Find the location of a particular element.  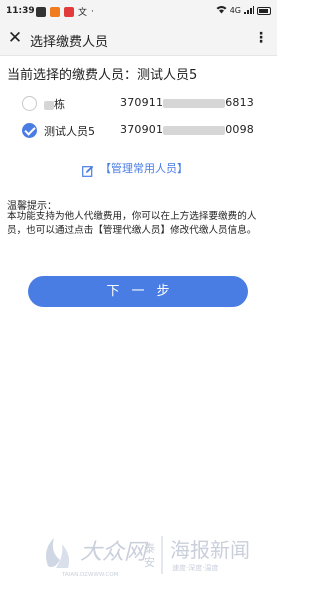

svg-text: 安 is located at coordinates (149, 562).